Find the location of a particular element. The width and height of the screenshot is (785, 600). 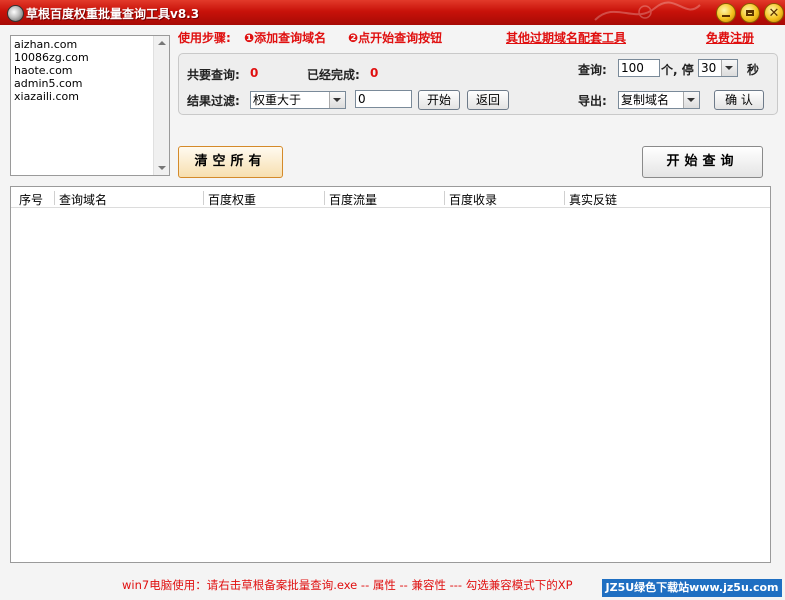

column-header-traffic: 百度流量 is located at coordinates (353, 199).